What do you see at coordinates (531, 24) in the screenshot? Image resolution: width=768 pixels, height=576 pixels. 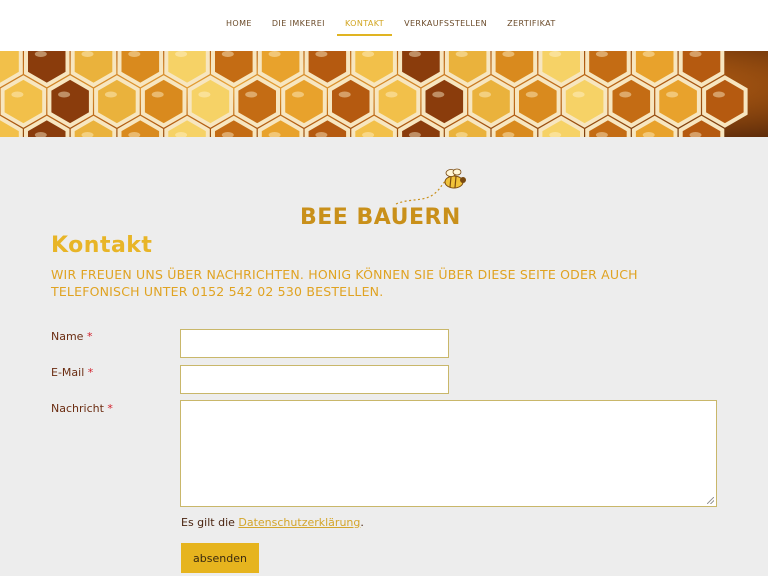 I see `nav-item-zertifikat: ZERTIFIKAT` at bounding box center [531, 24].